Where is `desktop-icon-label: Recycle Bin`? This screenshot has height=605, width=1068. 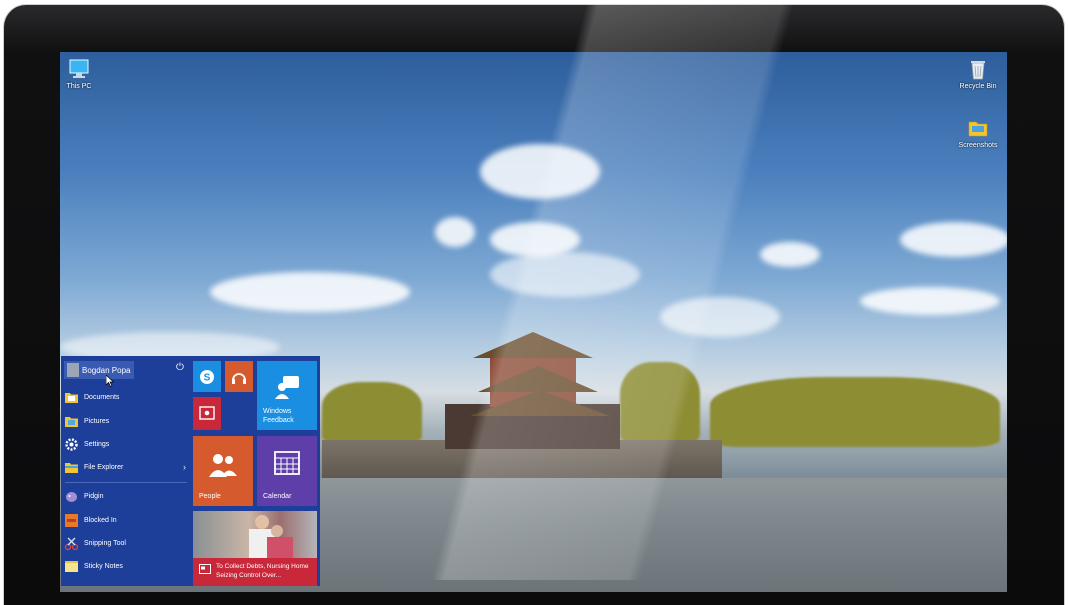 desktop-icon-label: Recycle Bin is located at coordinates (978, 86).